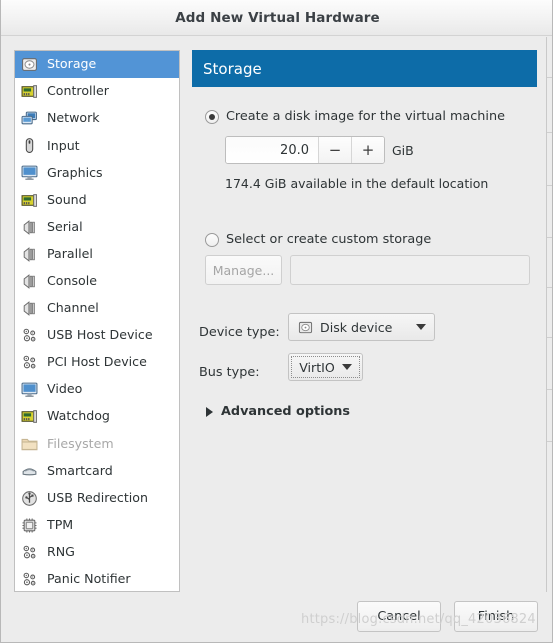 This screenshot has height=643, width=553. Describe the element at coordinates (364, 68) in the screenshot. I see `panel-header: Storage` at that location.